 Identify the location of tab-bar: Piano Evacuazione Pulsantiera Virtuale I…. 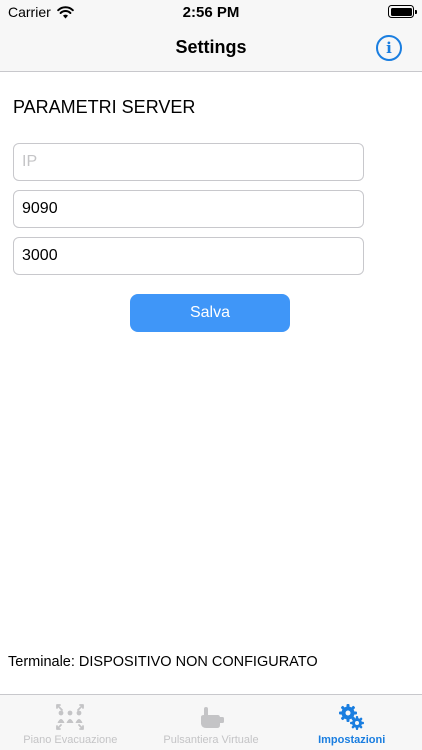
(211, 722).